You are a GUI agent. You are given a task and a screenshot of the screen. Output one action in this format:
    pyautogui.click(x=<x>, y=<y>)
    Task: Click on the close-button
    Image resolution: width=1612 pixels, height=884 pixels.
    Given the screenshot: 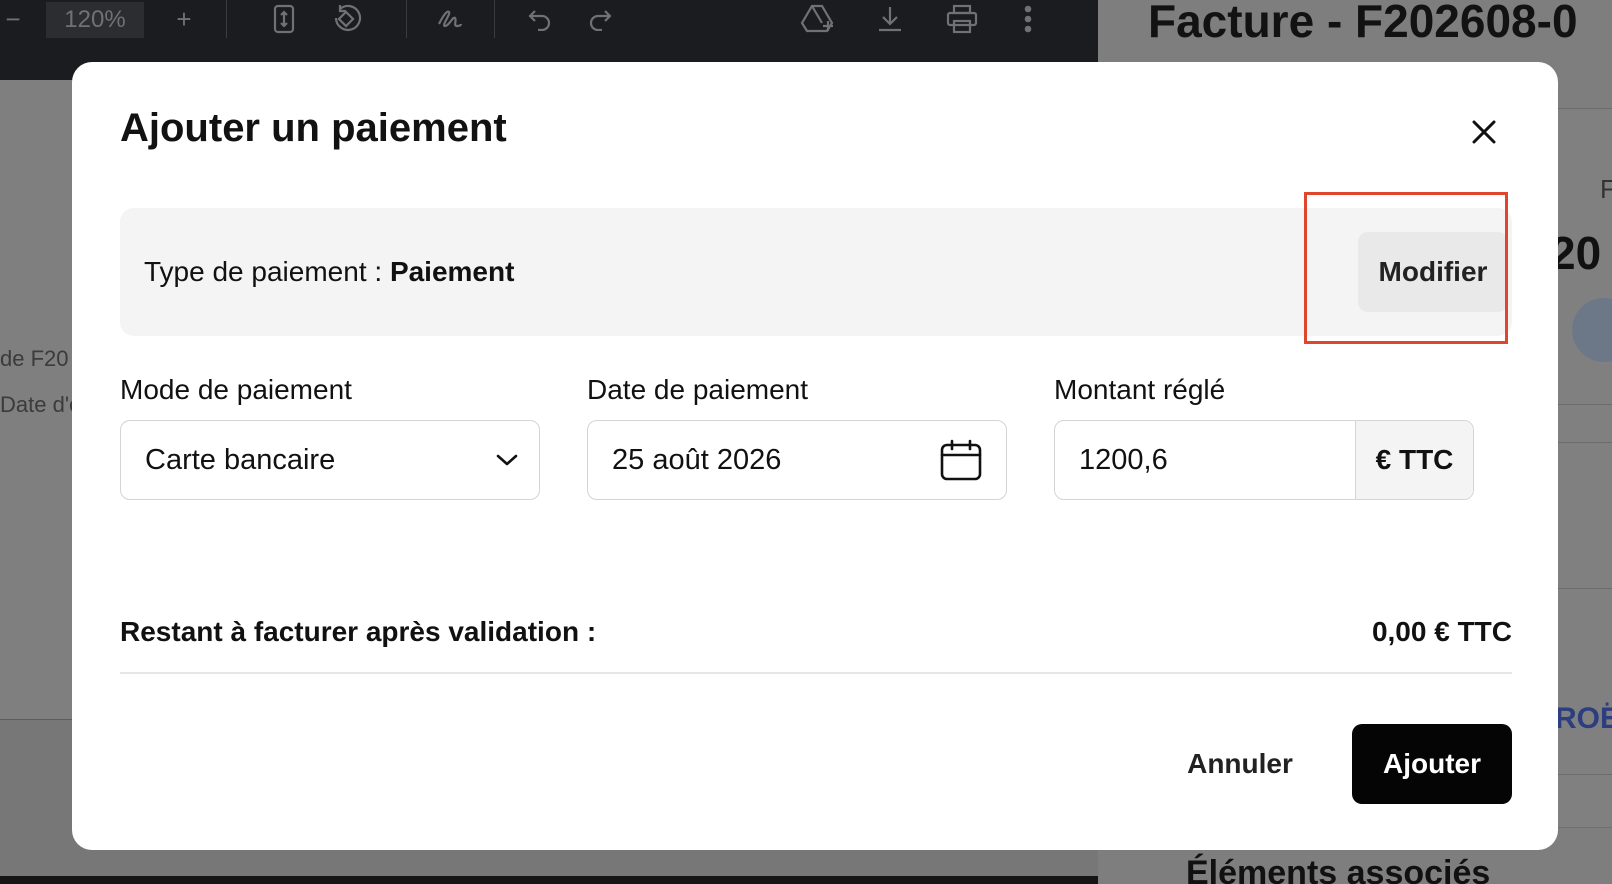 What is the action you would take?
    pyautogui.click(x=1484, y=132)
    